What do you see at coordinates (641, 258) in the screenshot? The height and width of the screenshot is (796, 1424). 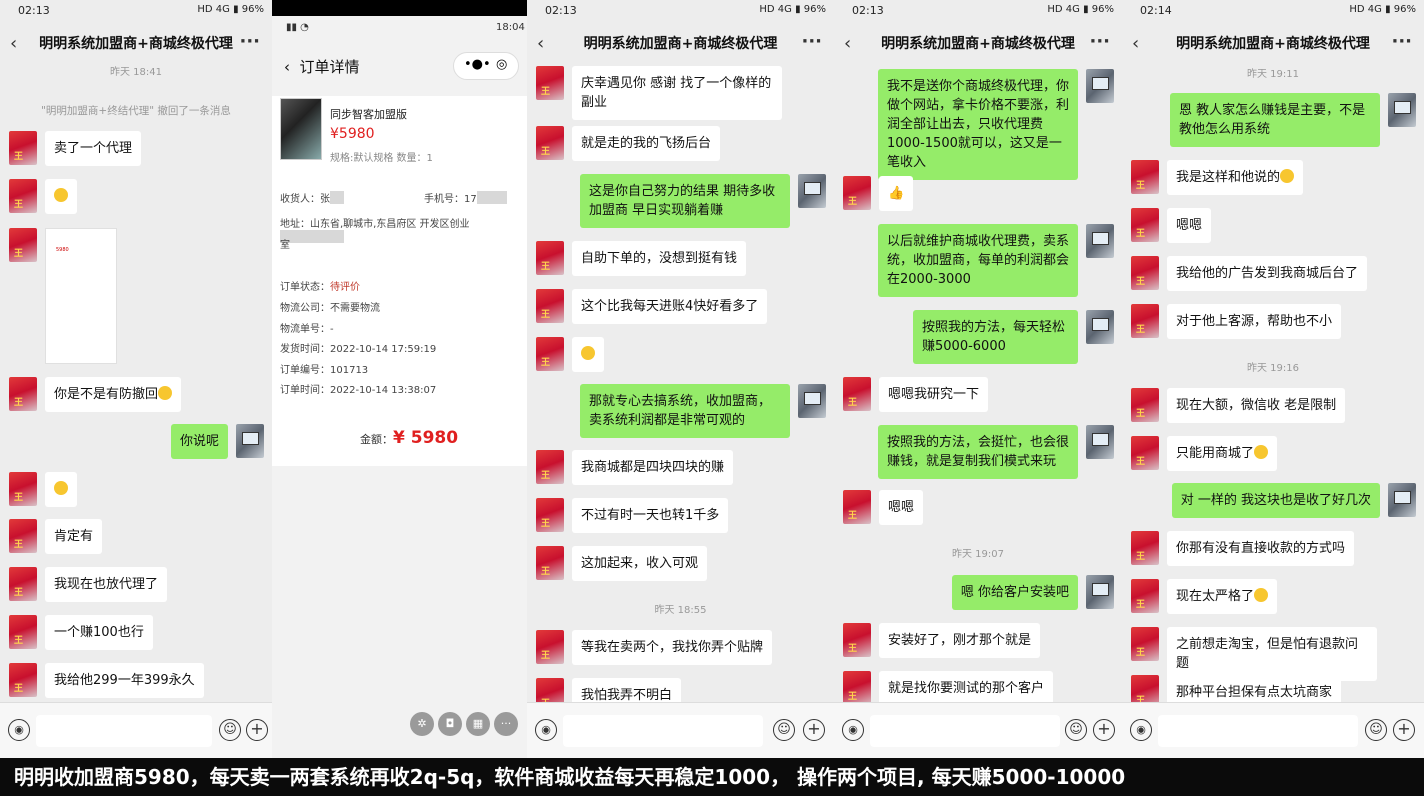 I see `message: 自助下单的，没想到挺有钱` at bounding box center [641, 258].